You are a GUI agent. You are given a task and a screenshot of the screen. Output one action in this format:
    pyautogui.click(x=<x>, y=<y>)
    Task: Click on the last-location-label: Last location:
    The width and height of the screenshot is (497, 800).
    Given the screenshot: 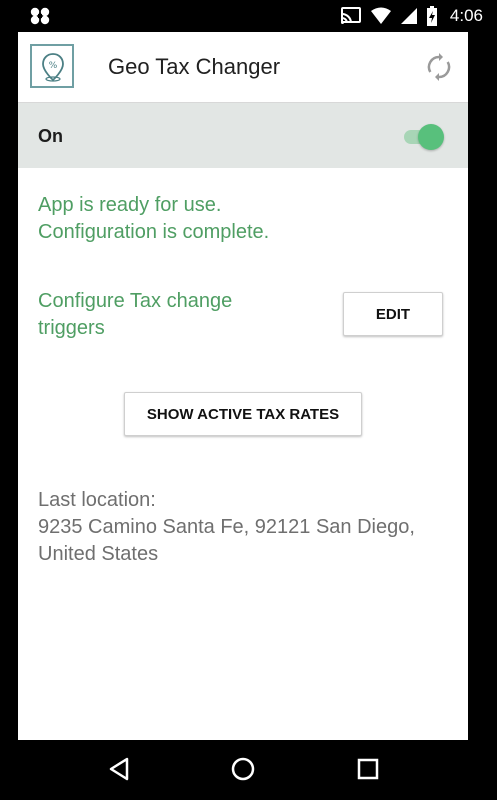 What is the action you would take?
    pyautogui.click(x=97, y=500)
    